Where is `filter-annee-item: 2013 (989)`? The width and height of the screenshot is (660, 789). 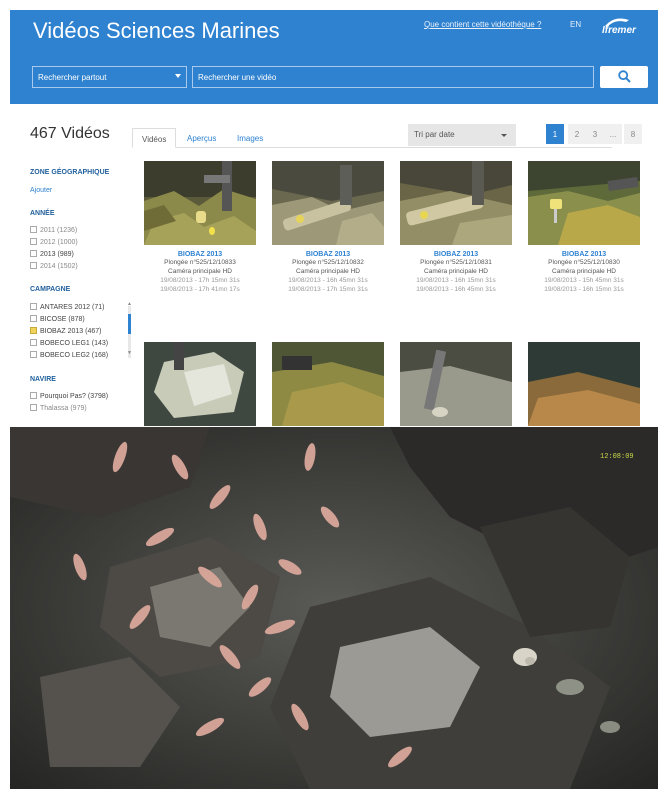
filter-annee-item: 2013 (989) is located at coordinates (52, 255).